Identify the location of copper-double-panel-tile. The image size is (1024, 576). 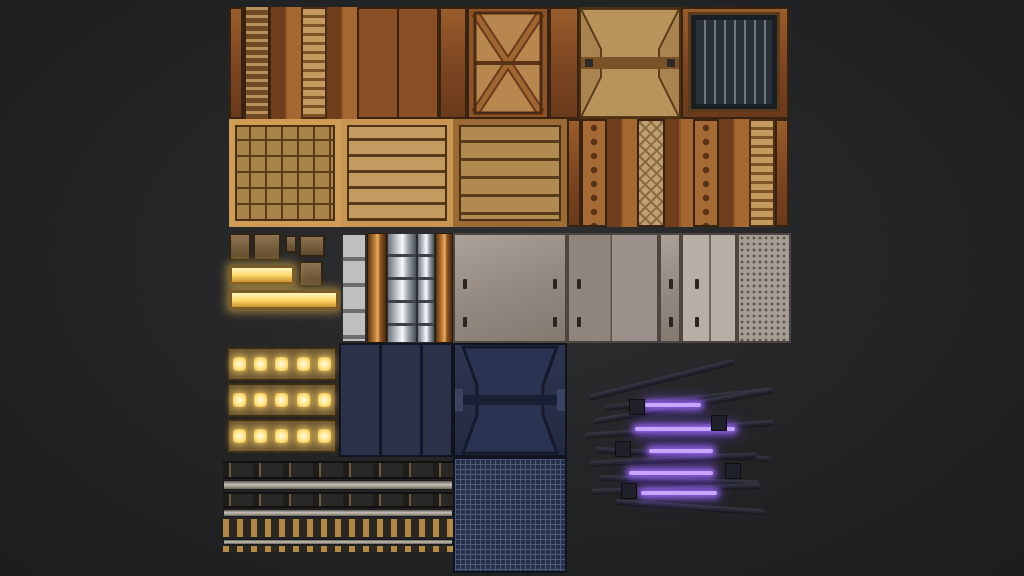
(398, 63).